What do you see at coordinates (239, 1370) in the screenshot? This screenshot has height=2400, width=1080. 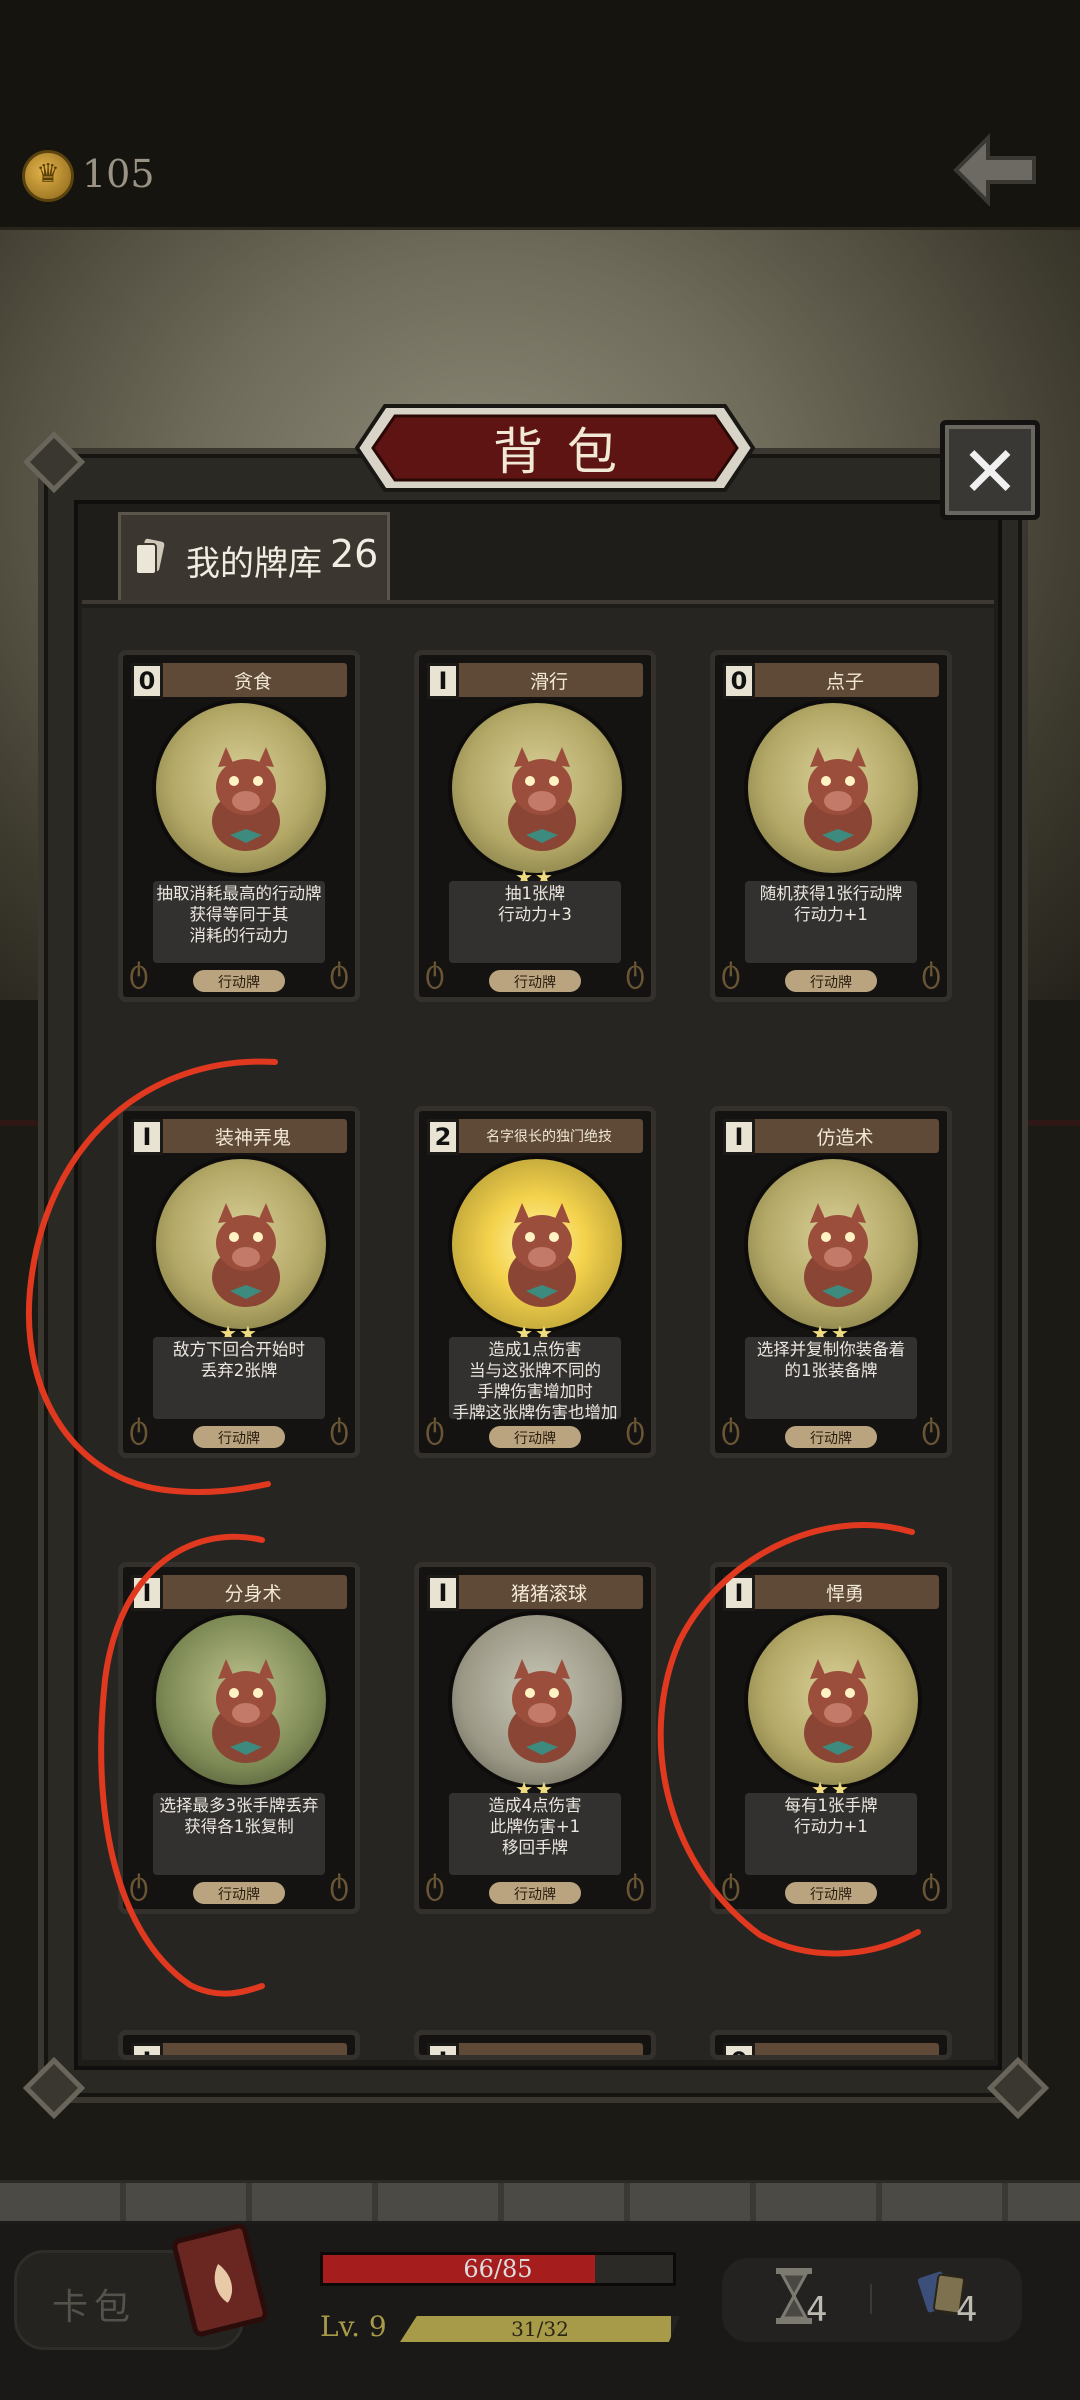 I see `card-desc-line: 丢弃2张牌` at bounding box center [239, 1370].